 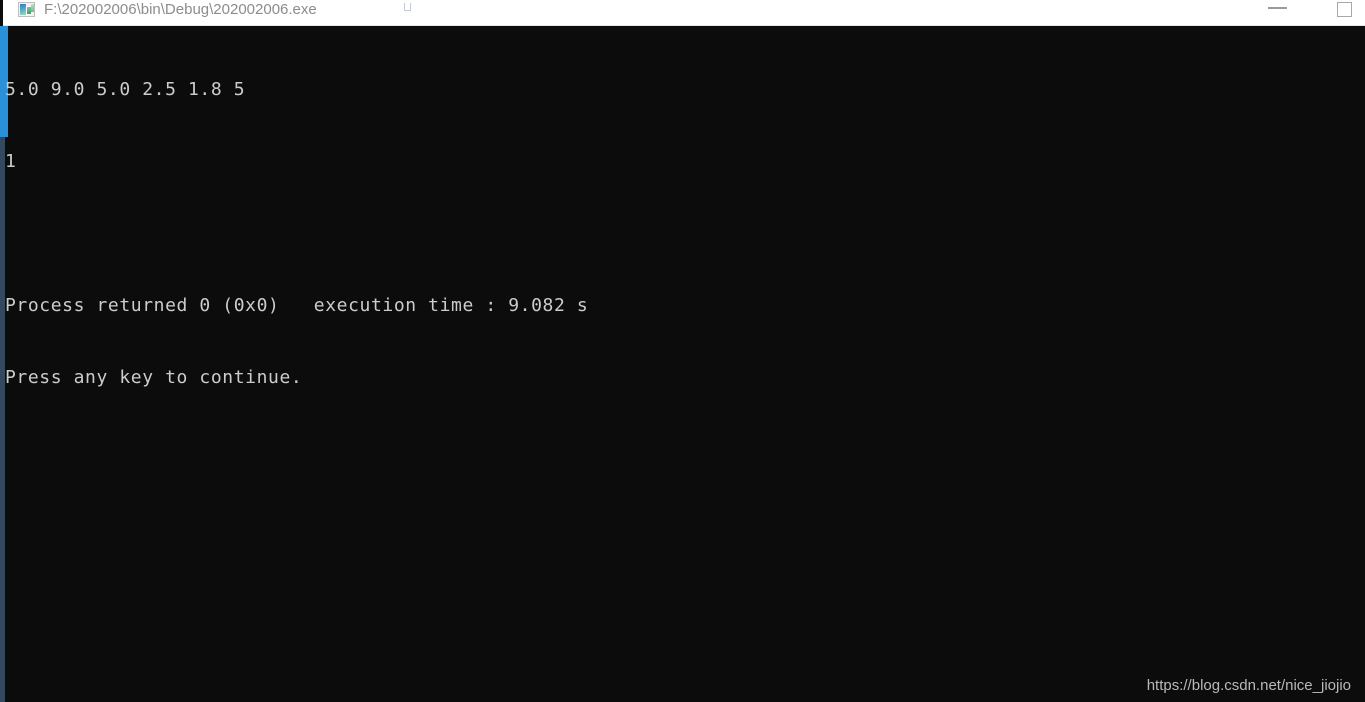 I want to click on console-line: 5.0 9.0 5.0 2.5 1.8 5, so click(x=125, y=89).